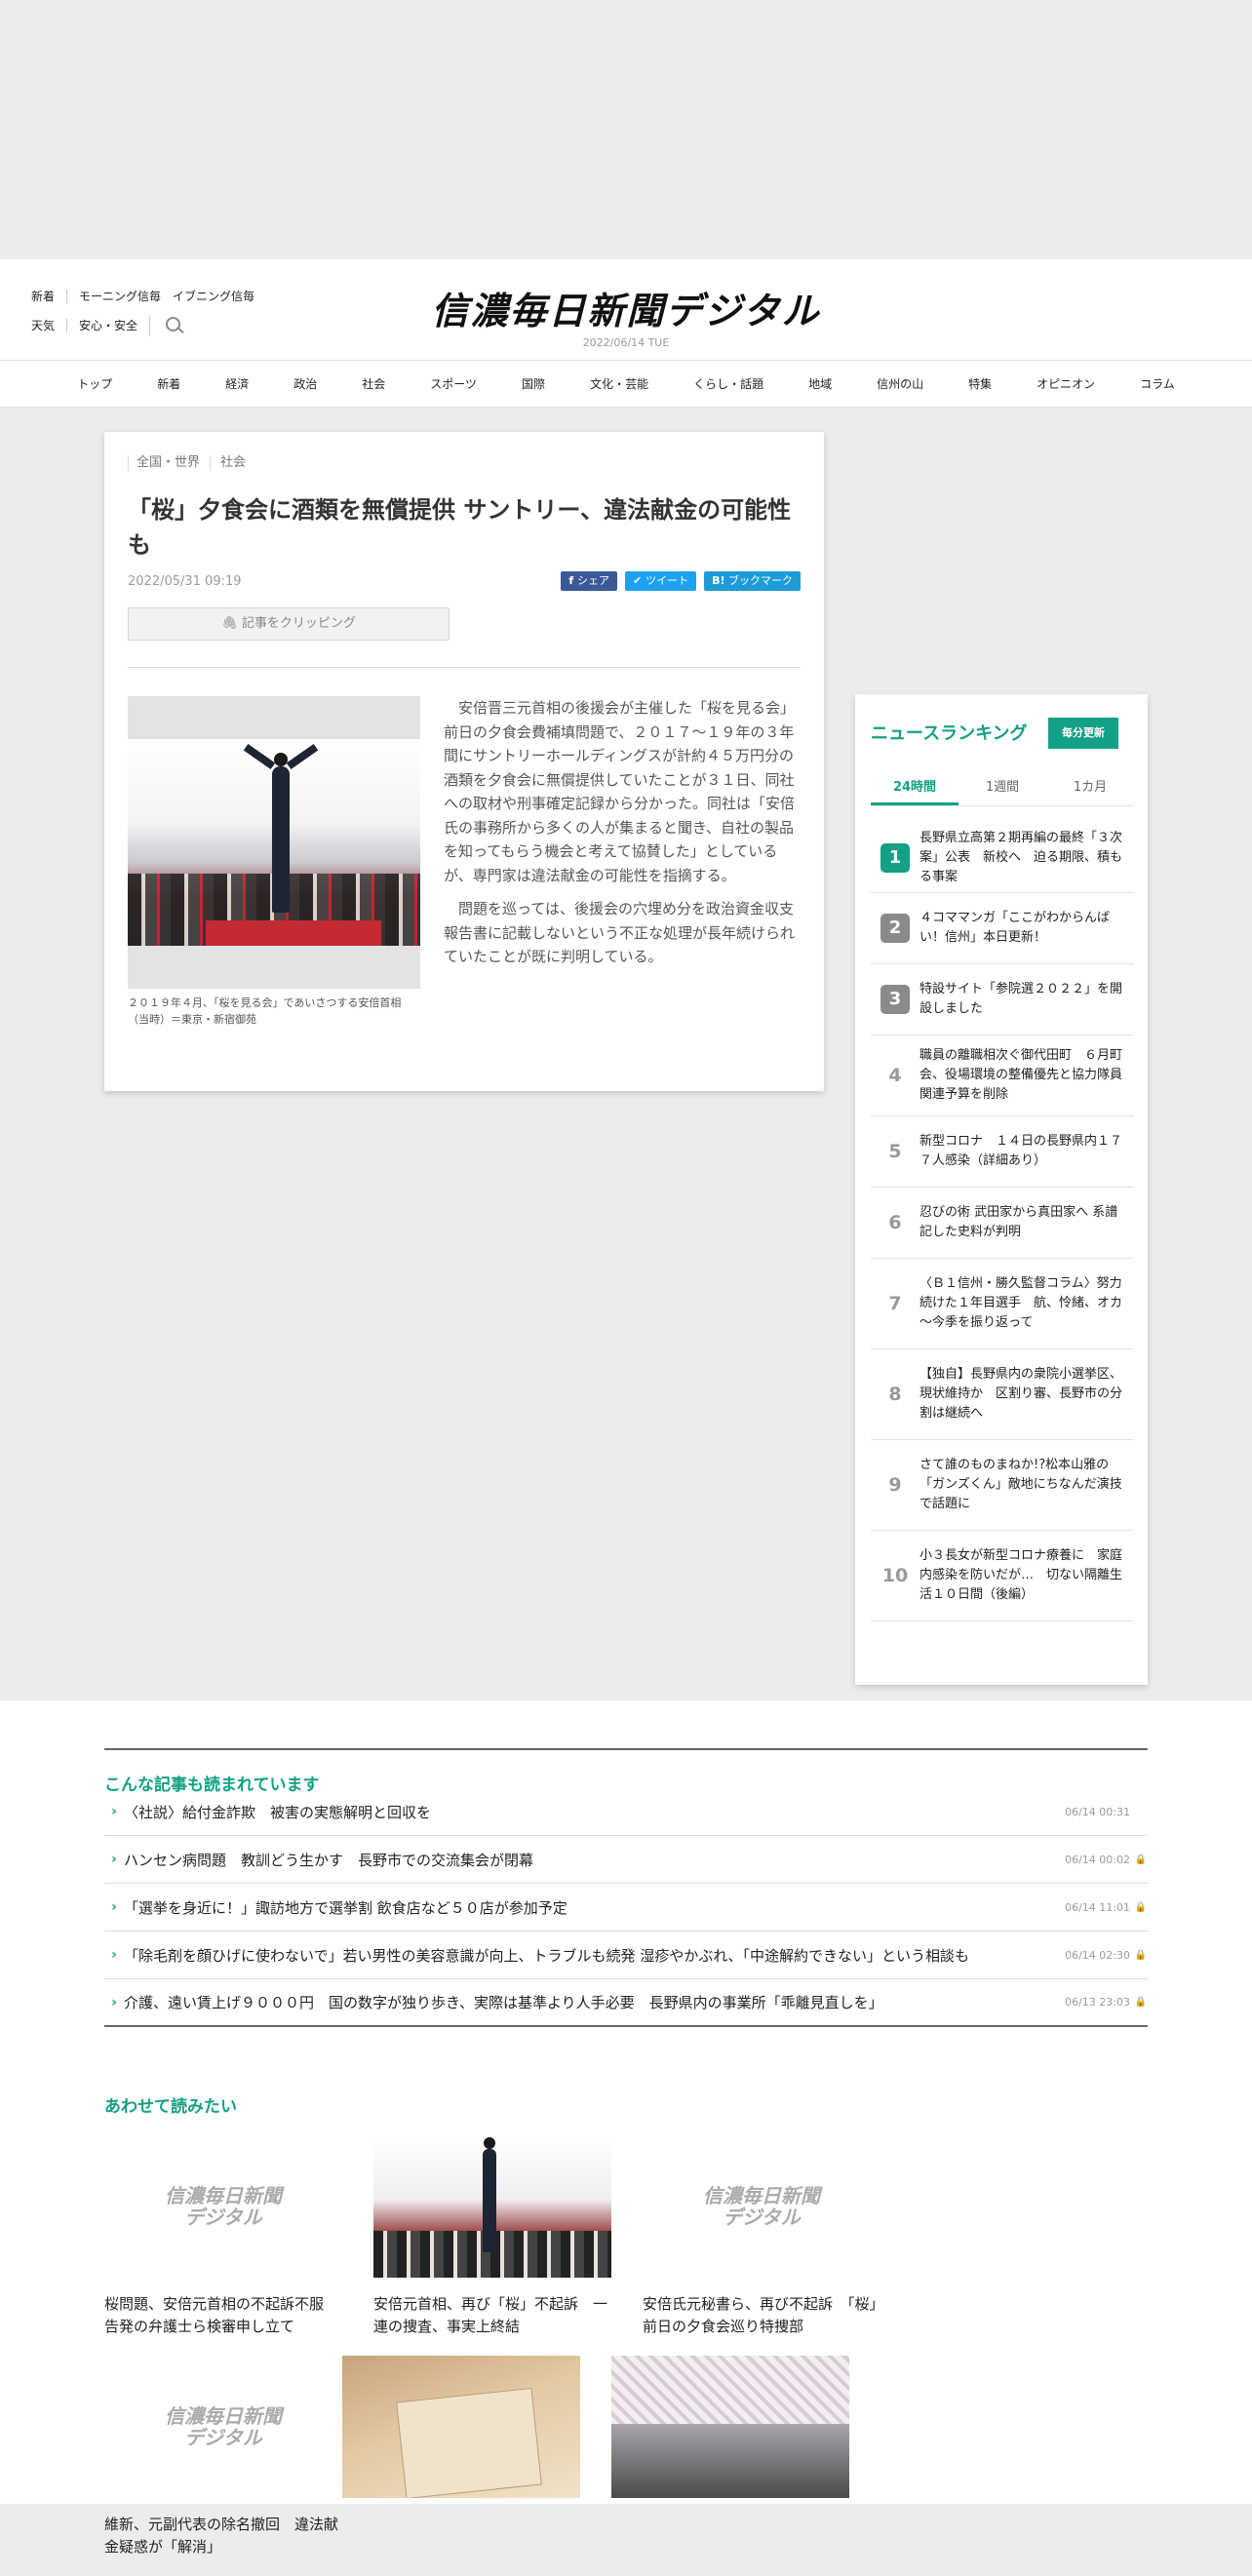 The height and width of the screenshot is (2576, 1252). What do you see at coordinates (1083, 733) in the screenshot?
I see `ranking-update-badge: 毎分更新` at bounding box center [1083, 733].